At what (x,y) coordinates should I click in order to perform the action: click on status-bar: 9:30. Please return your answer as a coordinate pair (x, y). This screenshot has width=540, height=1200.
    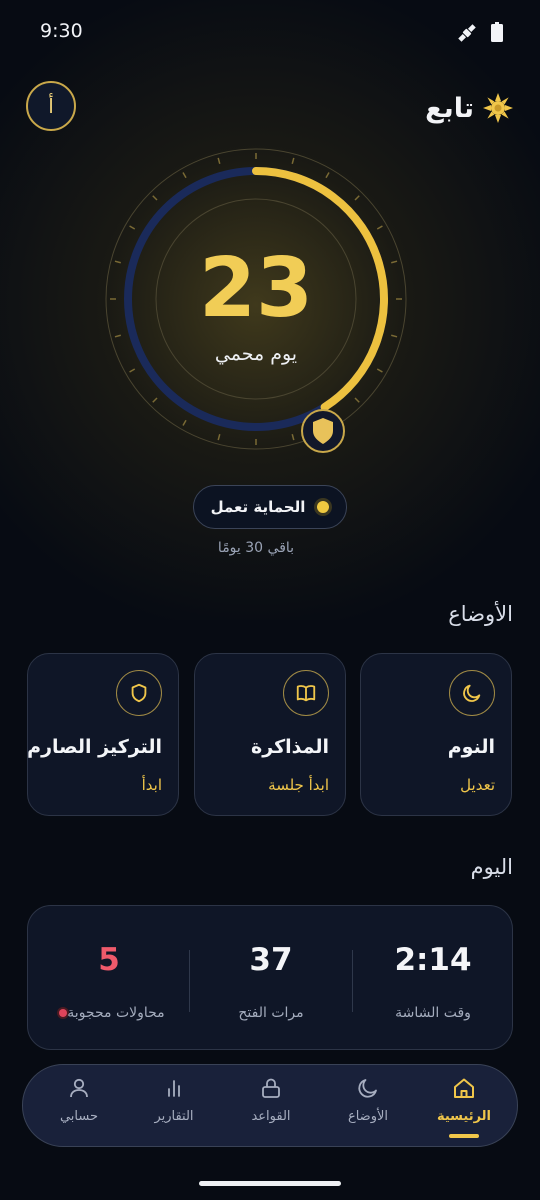
    Looking at the image, I should click on (270, 32).